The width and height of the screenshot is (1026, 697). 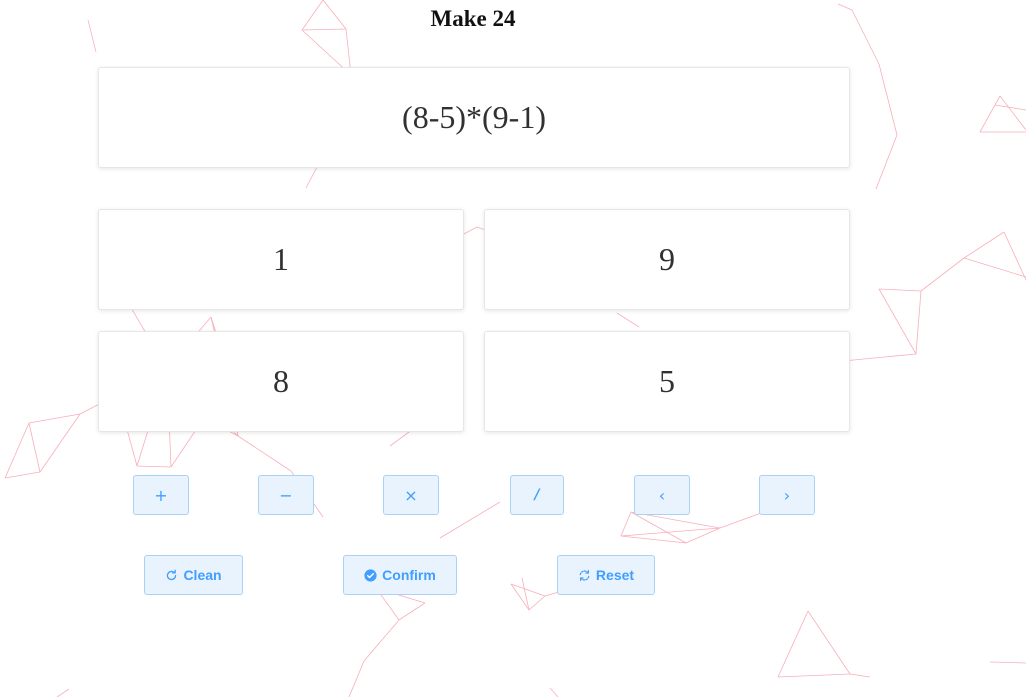 I want to click on reset-button: Reset, so click(x=606, y=575).